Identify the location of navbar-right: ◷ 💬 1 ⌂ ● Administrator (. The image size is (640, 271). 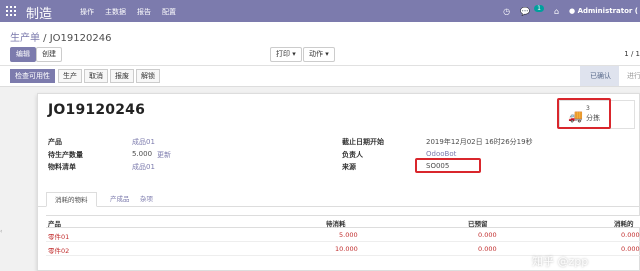
(571, 11).